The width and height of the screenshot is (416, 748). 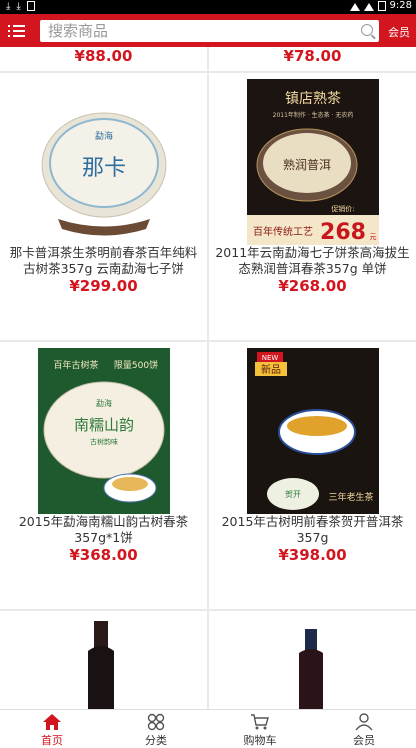 What do you see at coordinates (306, 164) in the screenshot?
I see `svg-text: 熟润普洱` at bounding box center [306, 164].